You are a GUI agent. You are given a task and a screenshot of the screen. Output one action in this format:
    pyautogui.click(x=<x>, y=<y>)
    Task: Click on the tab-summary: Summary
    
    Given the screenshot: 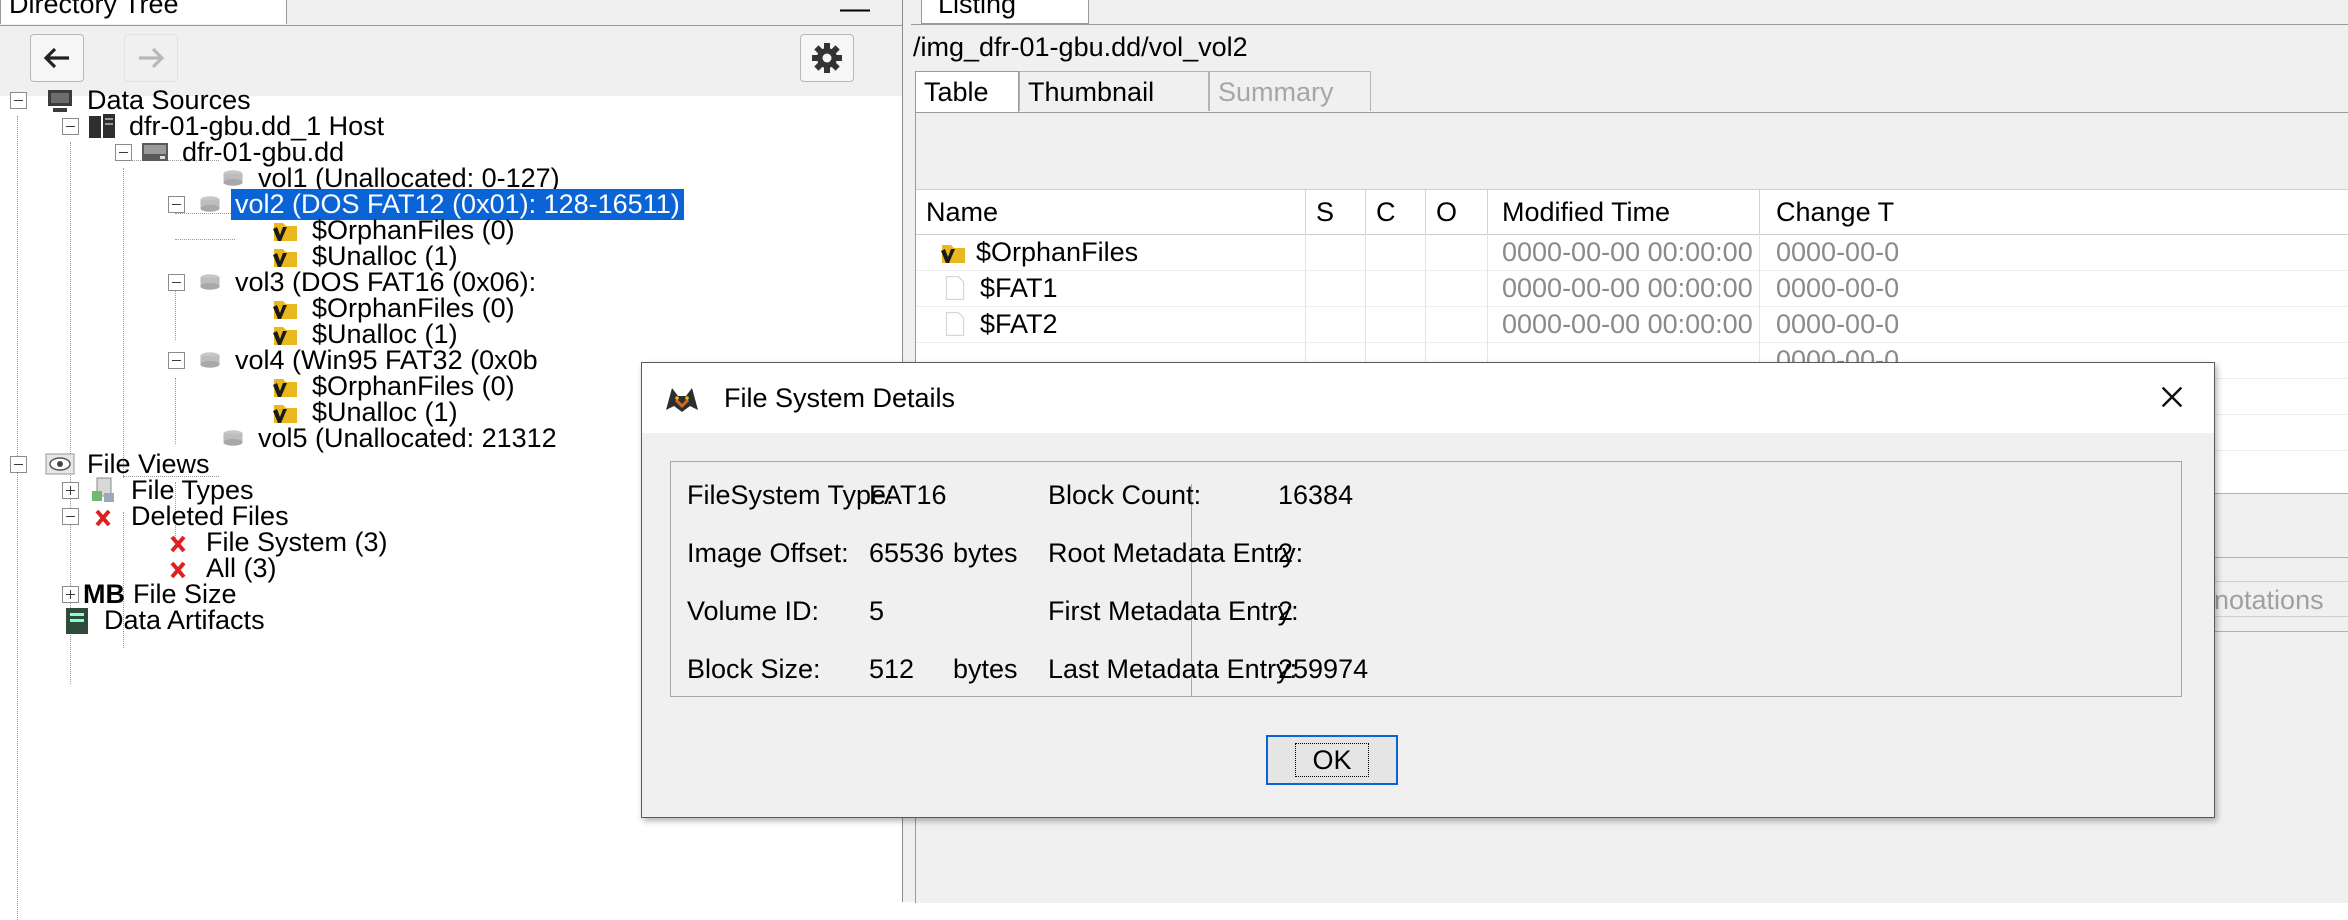 What is the action you would take?
    pyautogui.click(x=1290, y=91)
    